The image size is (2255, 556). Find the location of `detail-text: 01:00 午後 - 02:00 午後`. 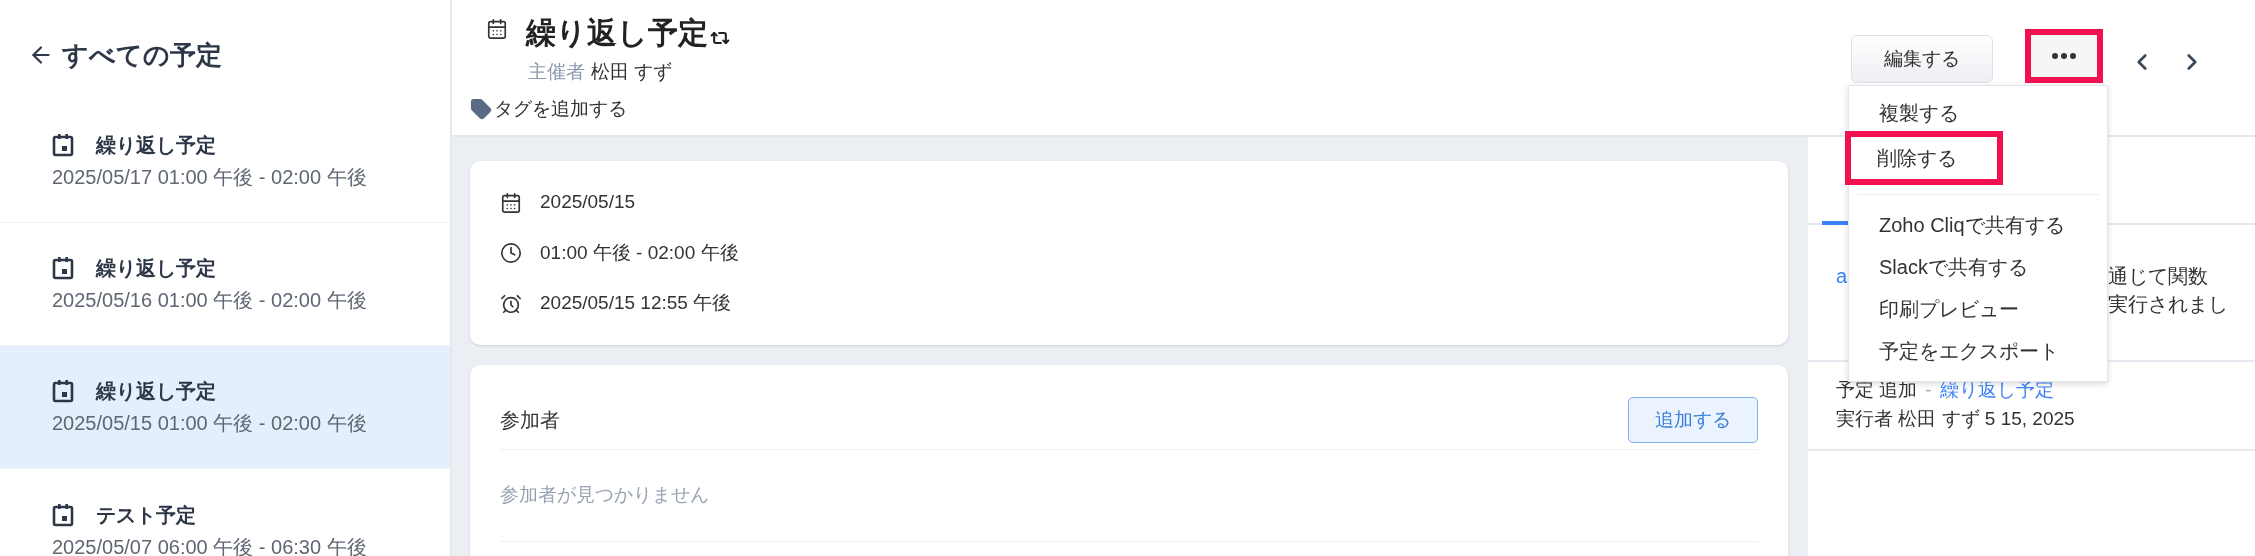

detail-text: 01:00 午後 - 02:00 午後 is located at coordinates (639, 252).